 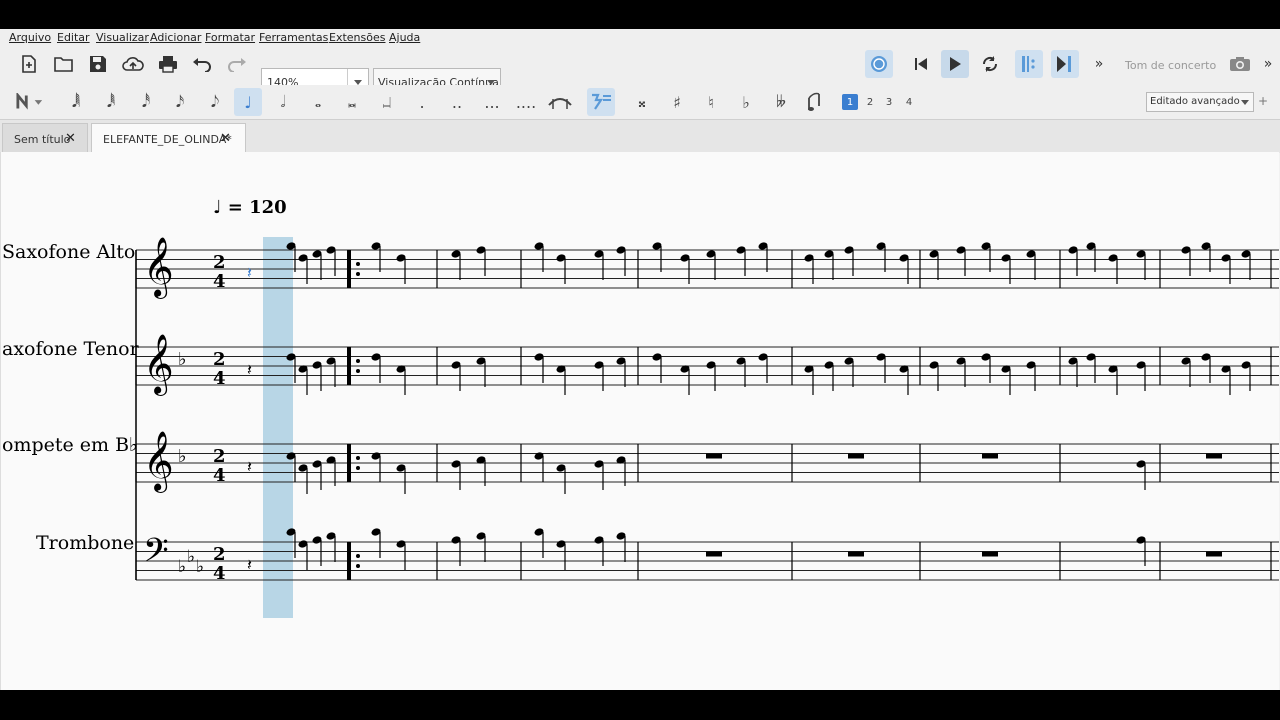 I want to click on midi-input-icon, so click(x=879, y=64).